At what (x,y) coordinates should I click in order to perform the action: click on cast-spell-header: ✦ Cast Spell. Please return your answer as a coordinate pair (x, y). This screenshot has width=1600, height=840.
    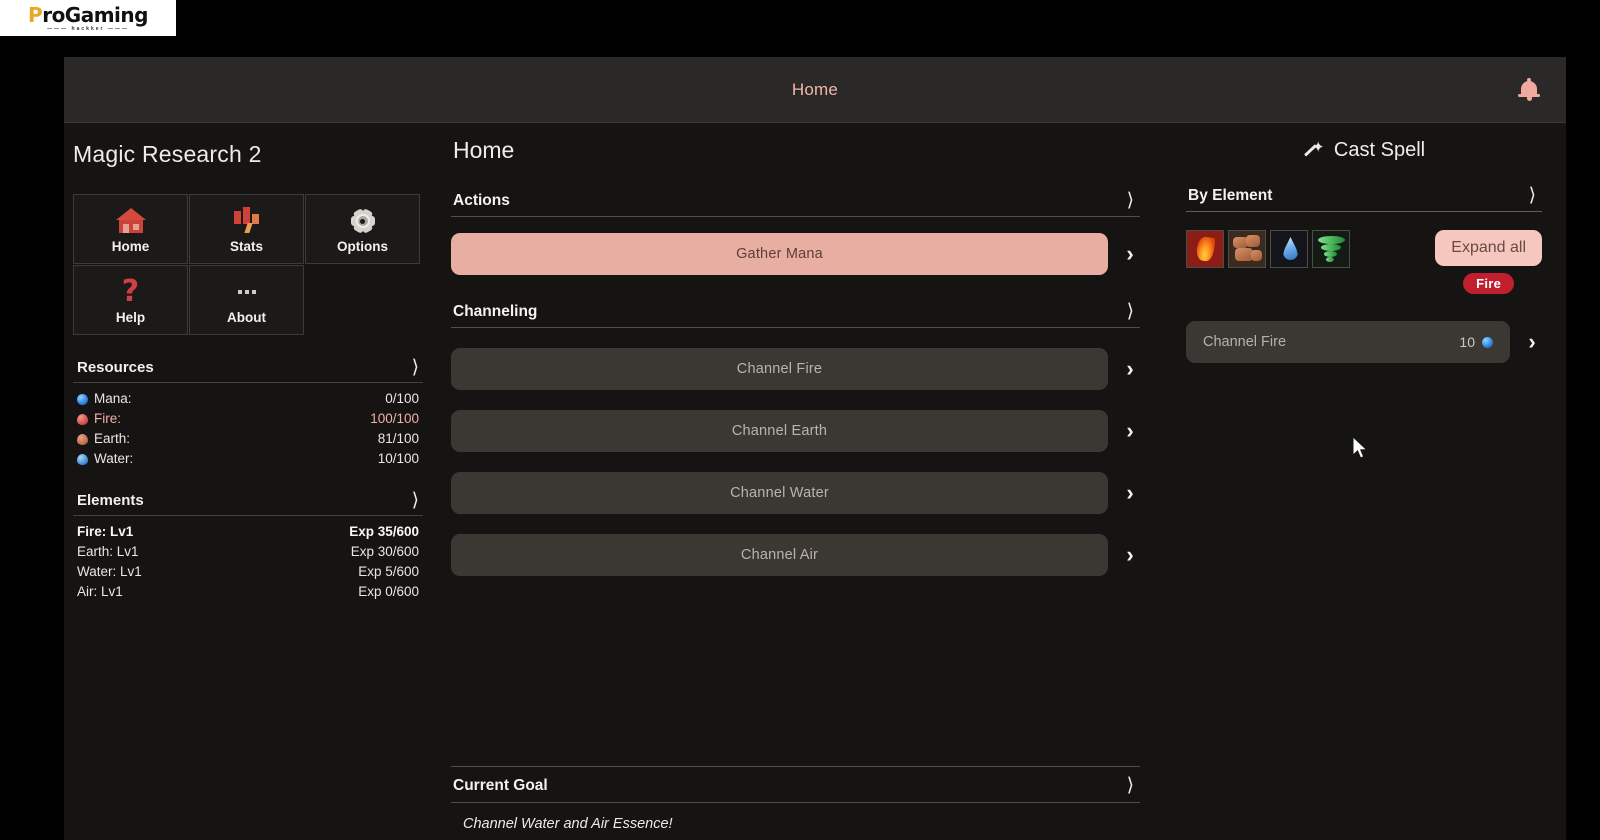
    Looking at the image, I should click on (1364, 147).